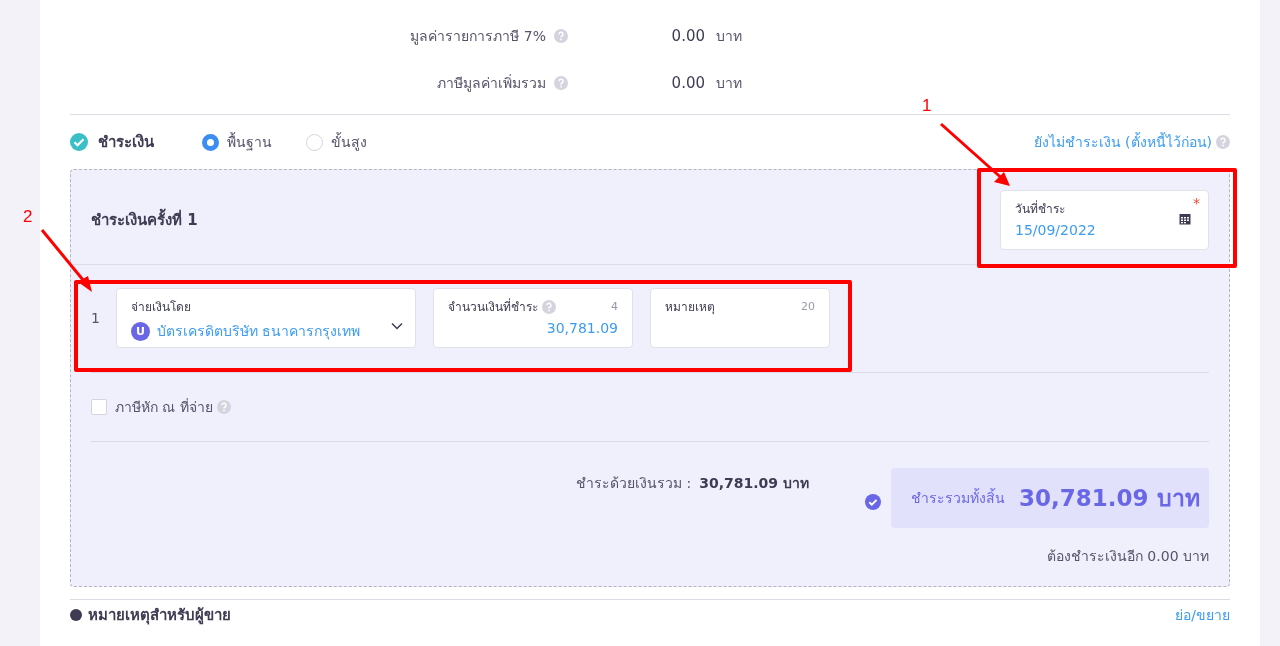 The width and height of the screenshot is (1280, 646). I want to click on grand-total-label: ชำระรวมทั้งสิ้น, so click(958, 497).